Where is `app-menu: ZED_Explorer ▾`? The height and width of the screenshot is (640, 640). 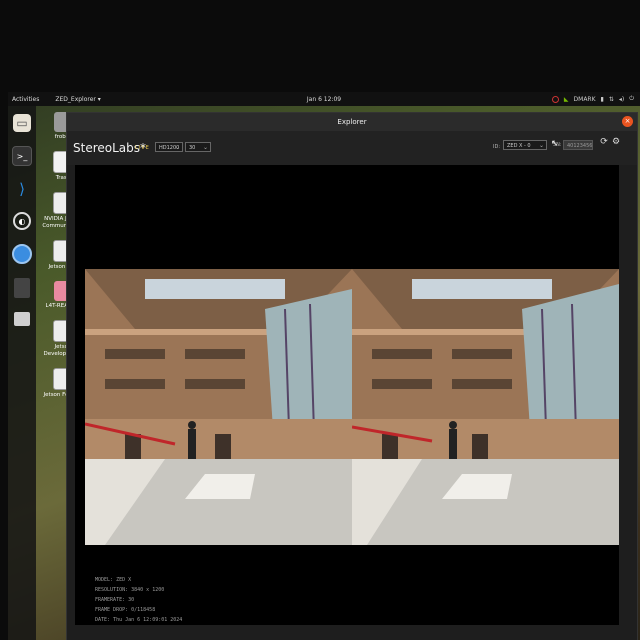 app-menu: ZED_Explorer ▾ is located at coordinates (77, 99).